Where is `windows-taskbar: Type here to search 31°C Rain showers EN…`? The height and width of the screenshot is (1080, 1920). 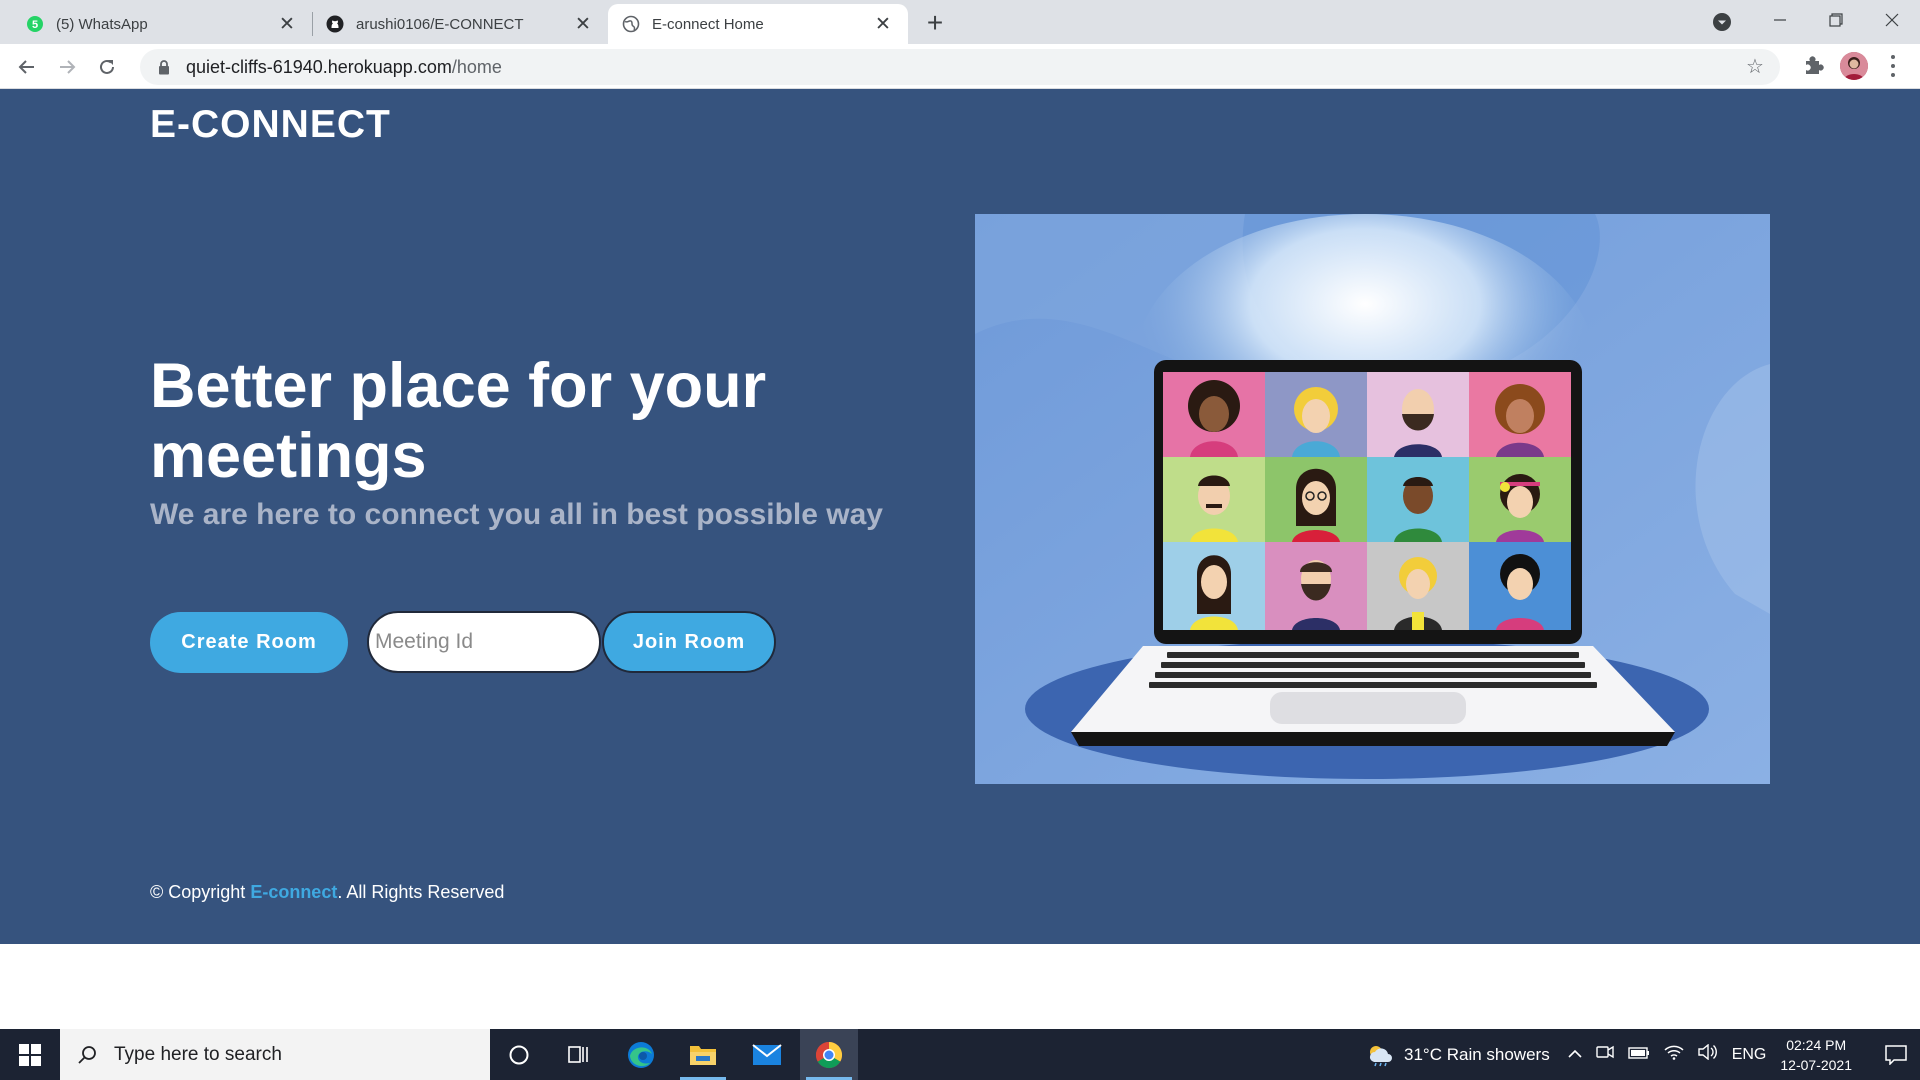
windows-taskbar: Type here to search 31°C Rain showers EN… is located at coordinates (960, 1054).